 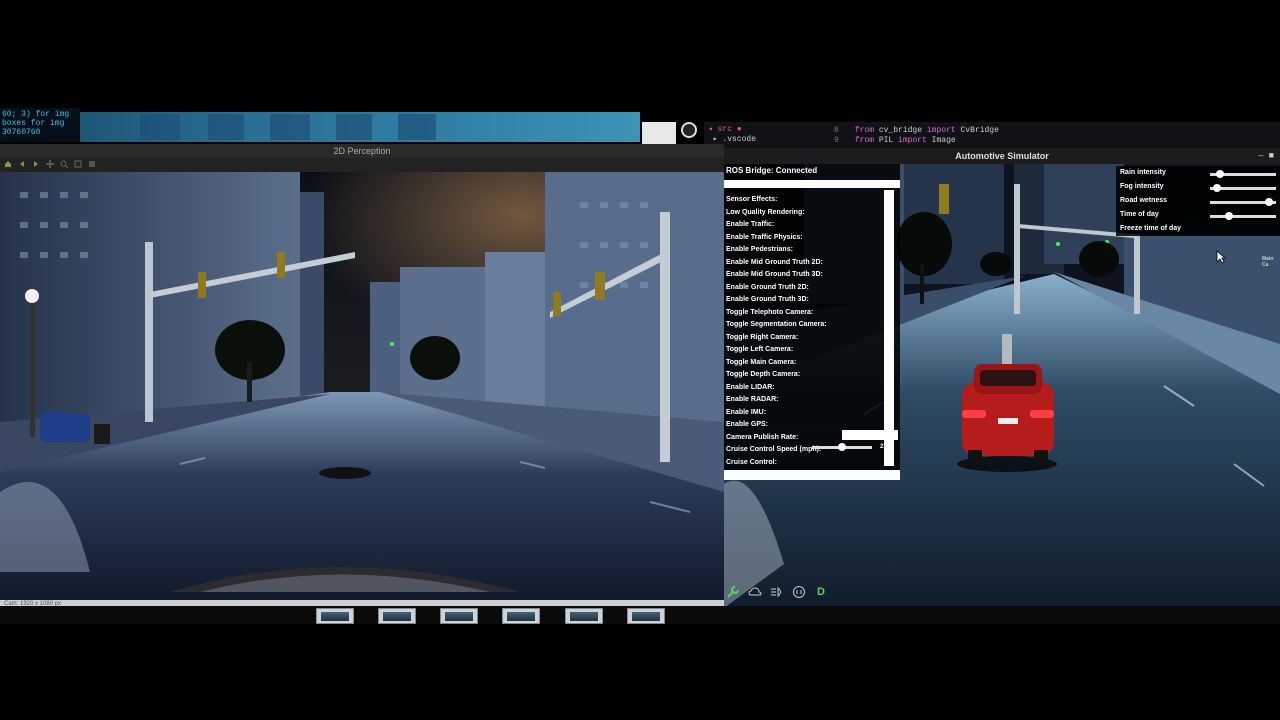 What do you see at coordinates (659, 133) in the screenshot?
I see `blank-panel` at bounding box center [659, 133].